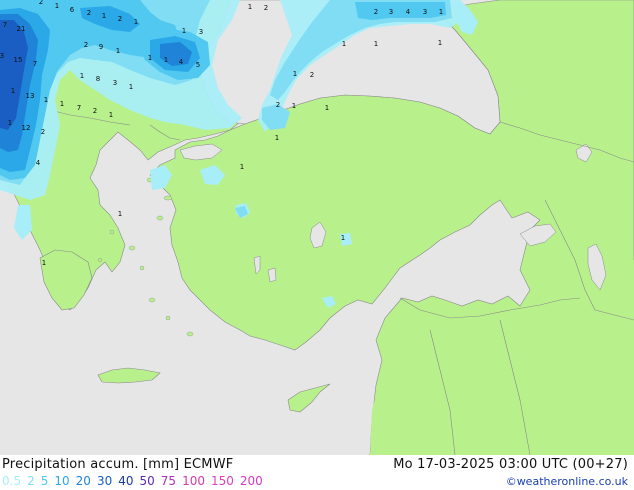  Describe the element at coordinates (251, 481) in the screenshot. I see `legend-value: 200` at that location.